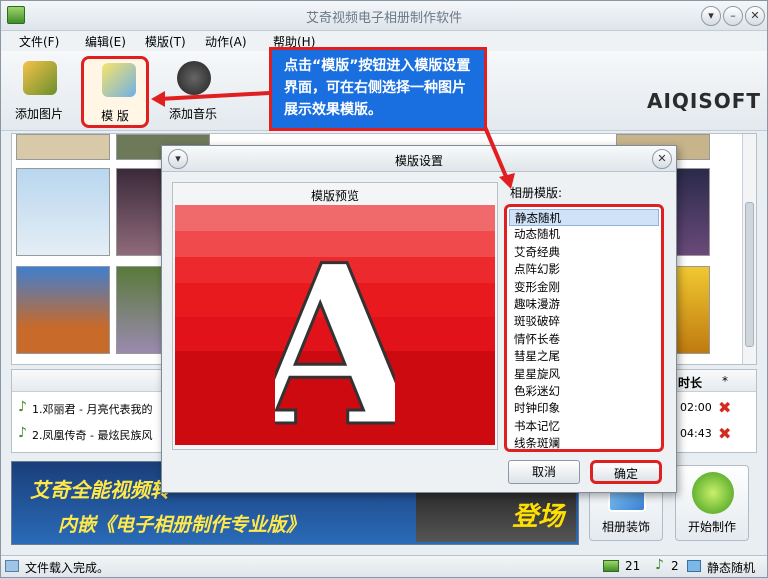 The height and width of the screenshot is (579, 768). I want to click on callout-arrows, so click(333, 140).